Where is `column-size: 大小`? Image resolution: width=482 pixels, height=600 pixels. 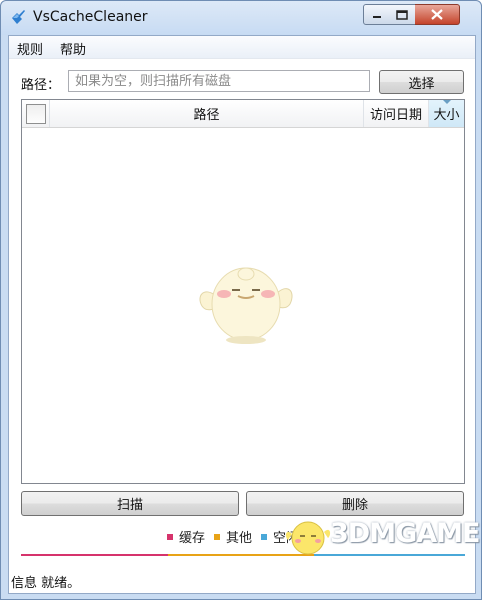 column-size: 大小 is located at coordinates (446, 113).